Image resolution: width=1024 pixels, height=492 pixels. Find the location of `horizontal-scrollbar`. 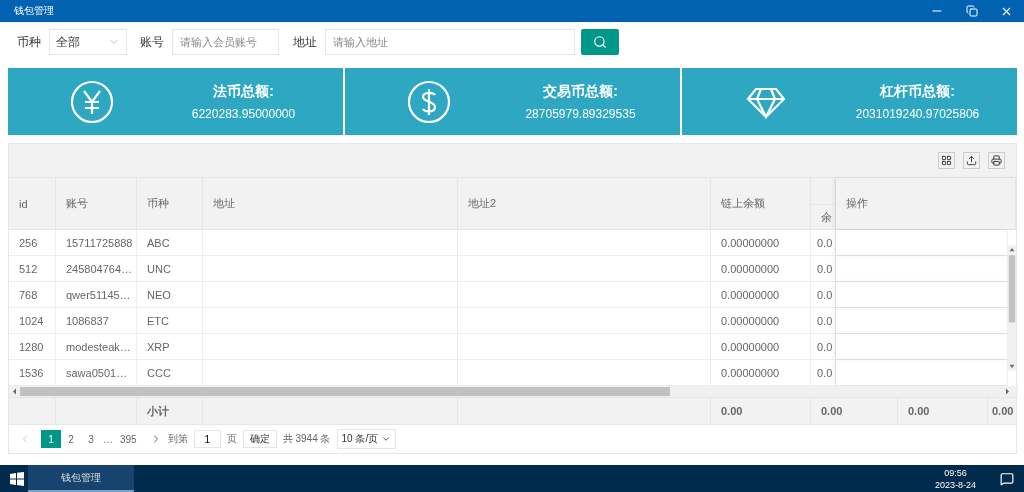

horizontal-scrollbar is located at coordinates (513, 391).